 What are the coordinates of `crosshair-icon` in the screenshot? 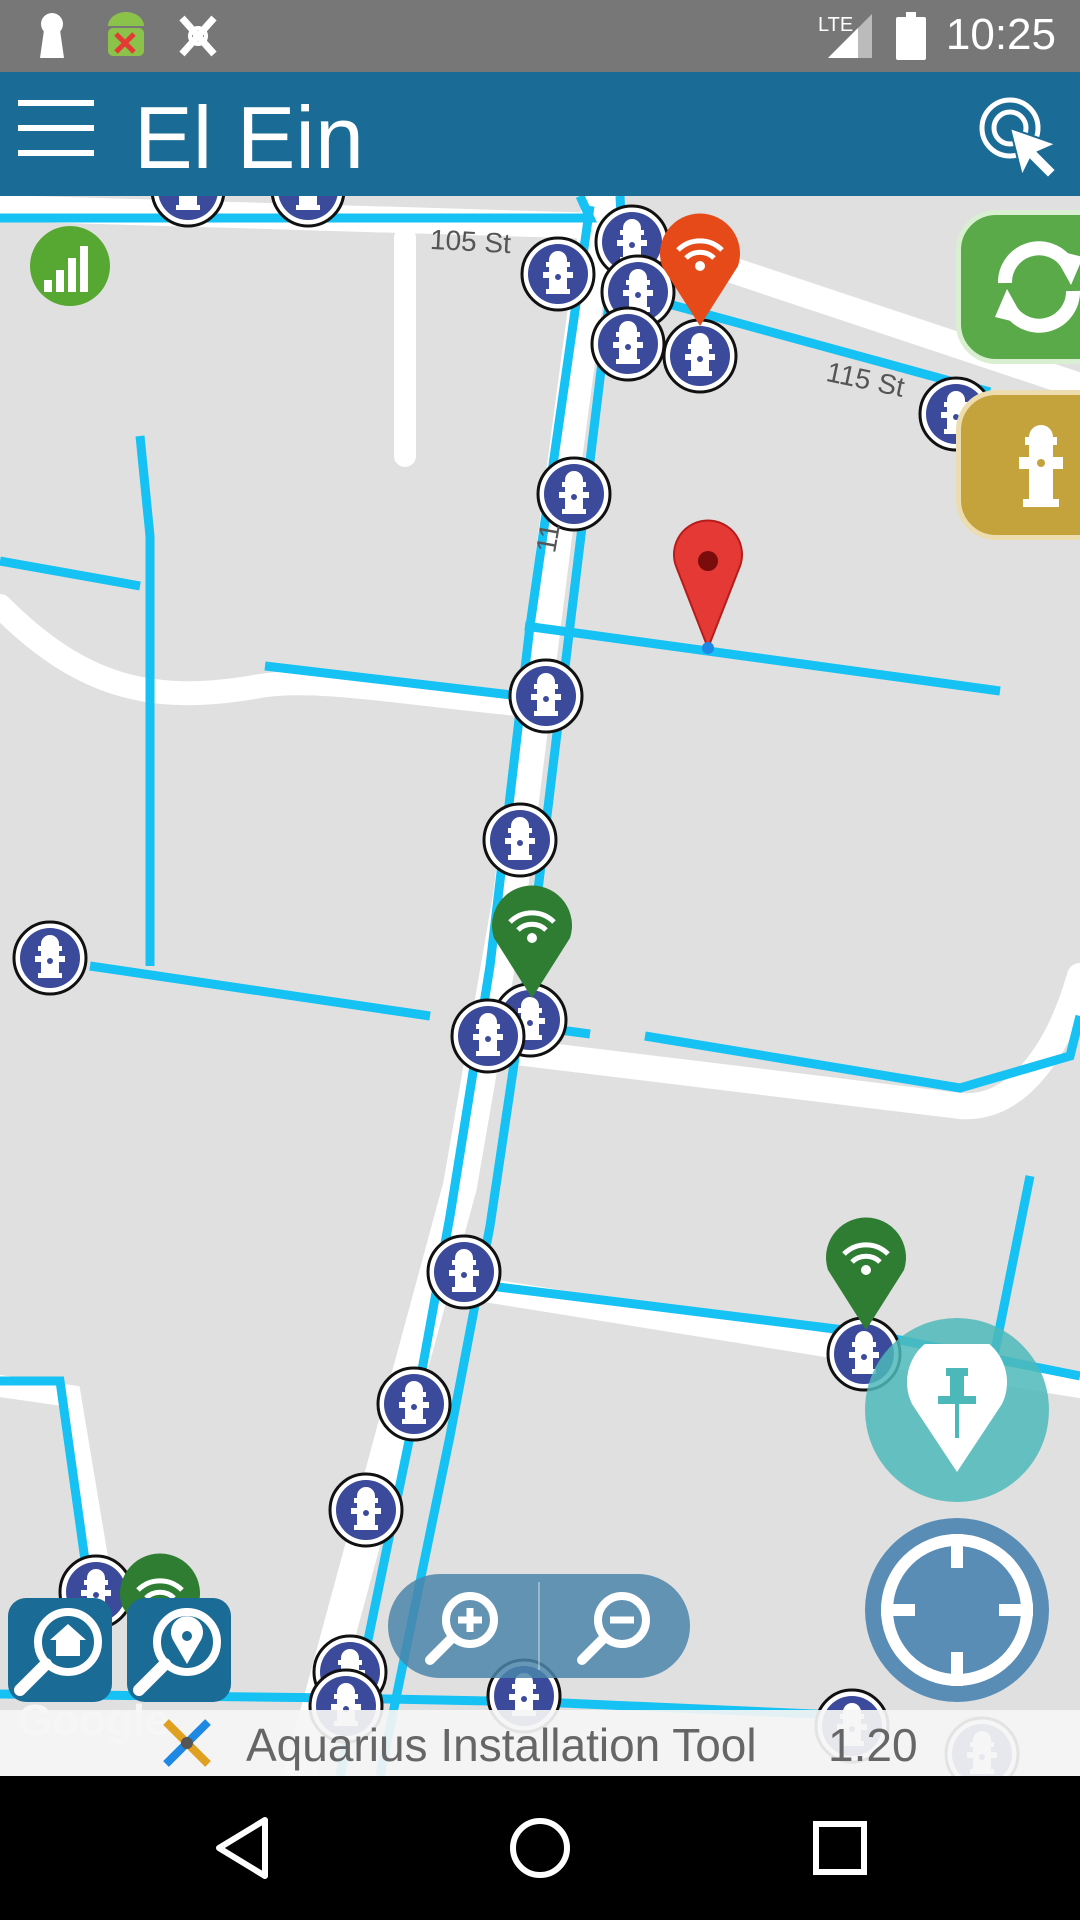 It's located at (957, 1610).